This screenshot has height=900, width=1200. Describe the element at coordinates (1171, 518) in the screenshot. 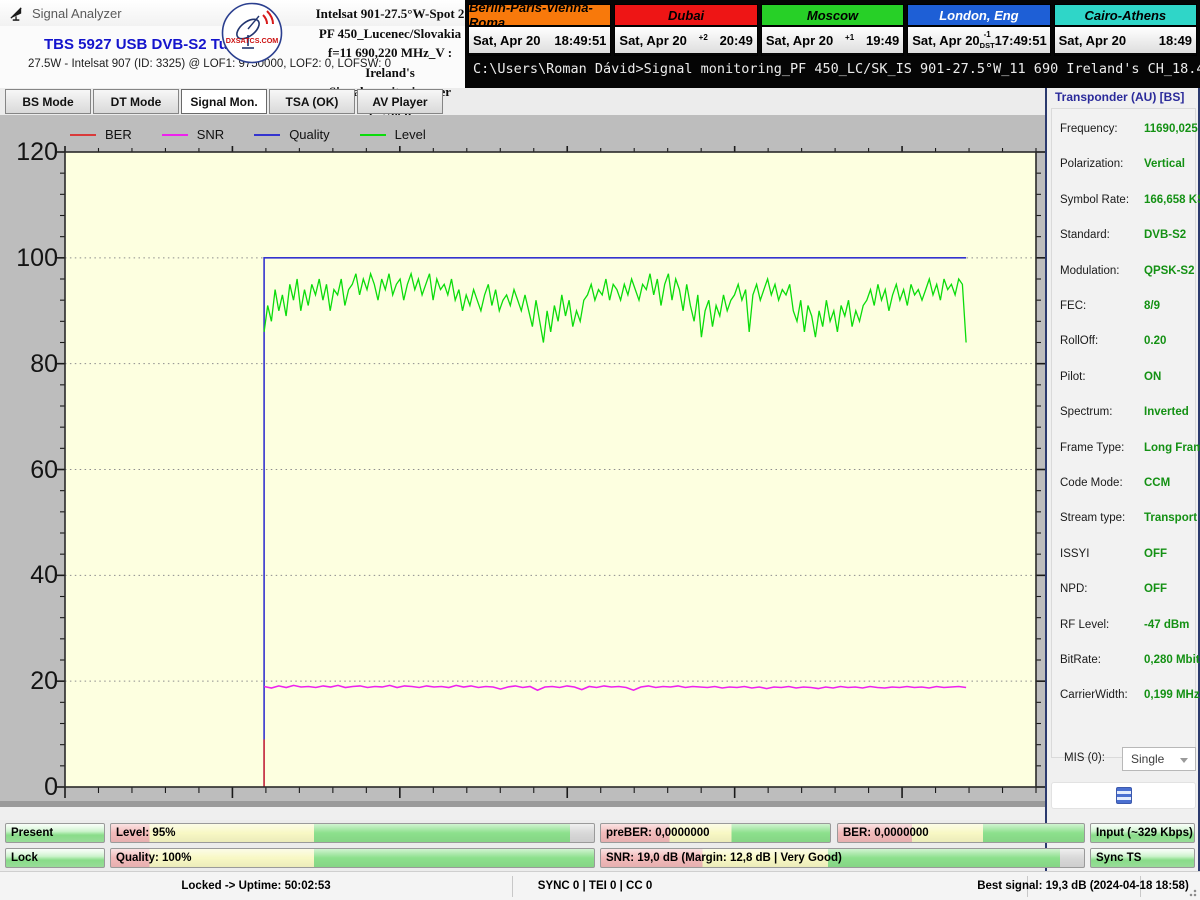

I see `field-value: Transport` at that location.